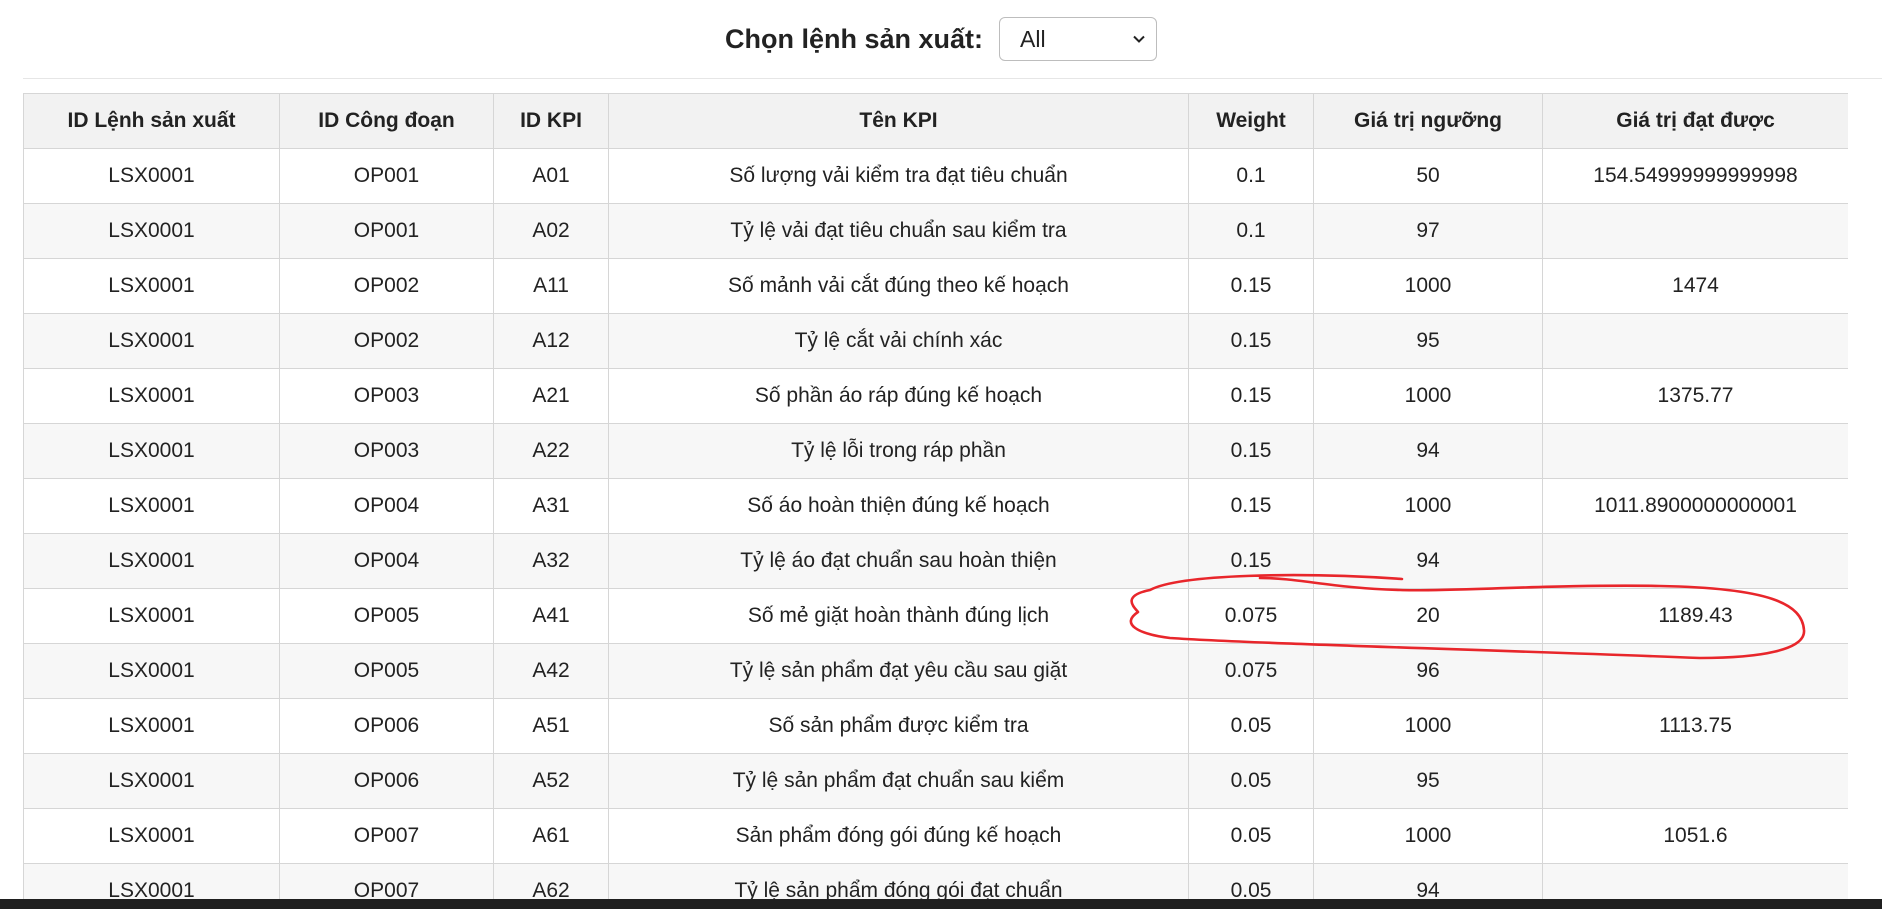 Image resolution: width=1882 pixels, height=909 pixels. I want to click on table-cell: Số sản phẩm được kiểm tra, so click(898, 726).